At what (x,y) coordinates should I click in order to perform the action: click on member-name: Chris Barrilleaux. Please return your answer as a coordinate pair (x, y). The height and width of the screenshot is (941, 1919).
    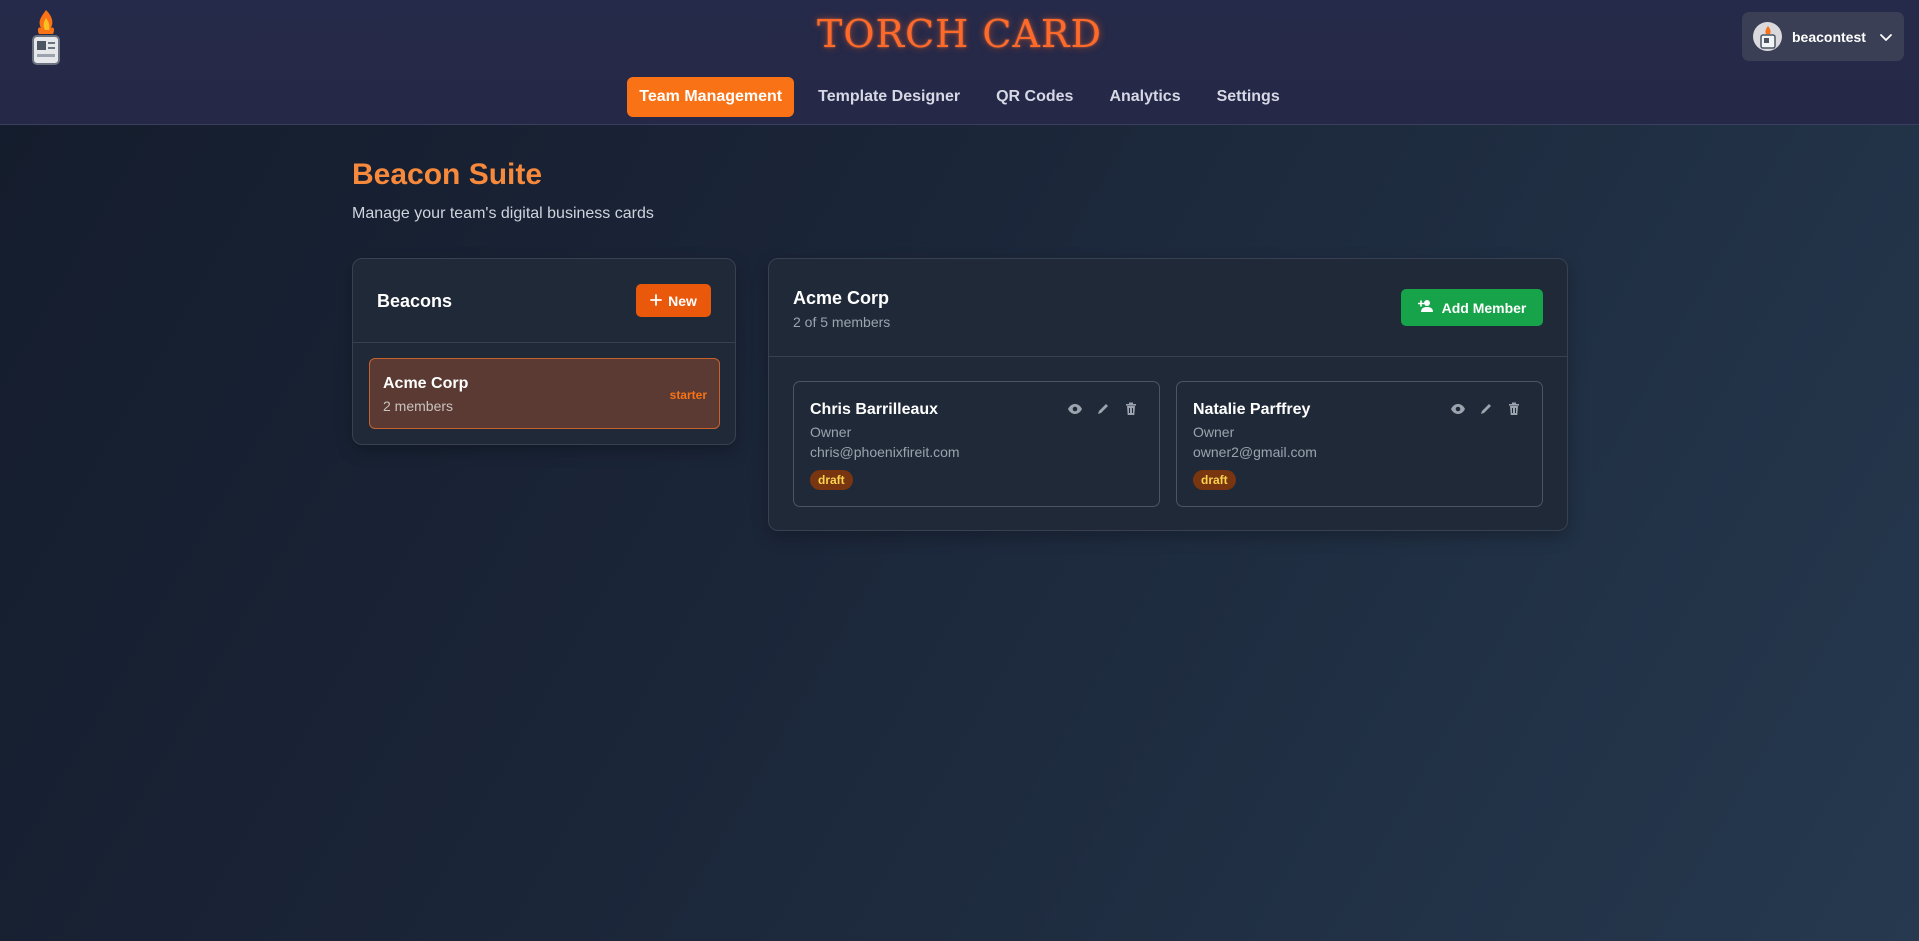
    Looking at the image, I should click on (874, 409).